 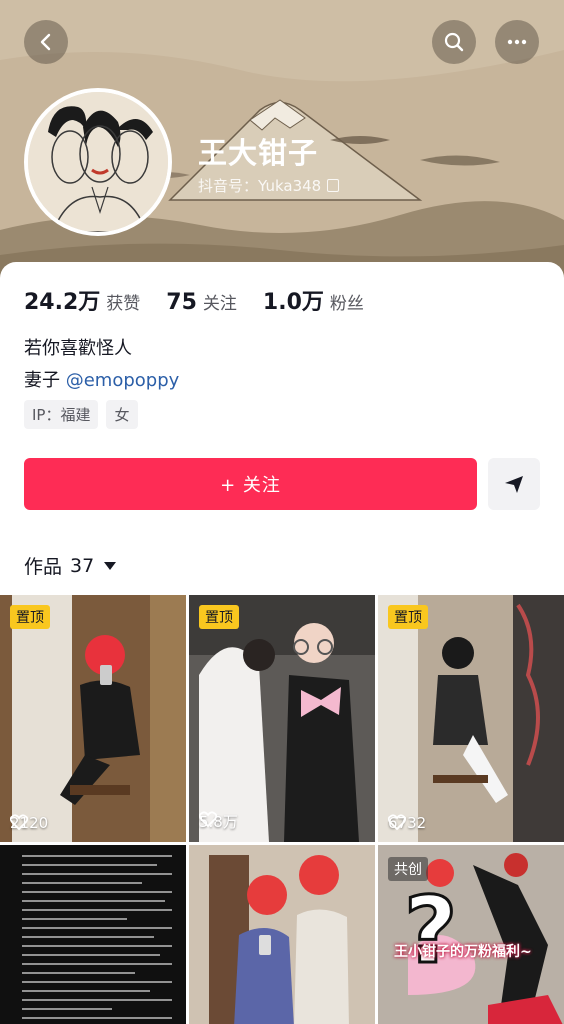 I want to click on copy-icon, so click(x=333, y=185).